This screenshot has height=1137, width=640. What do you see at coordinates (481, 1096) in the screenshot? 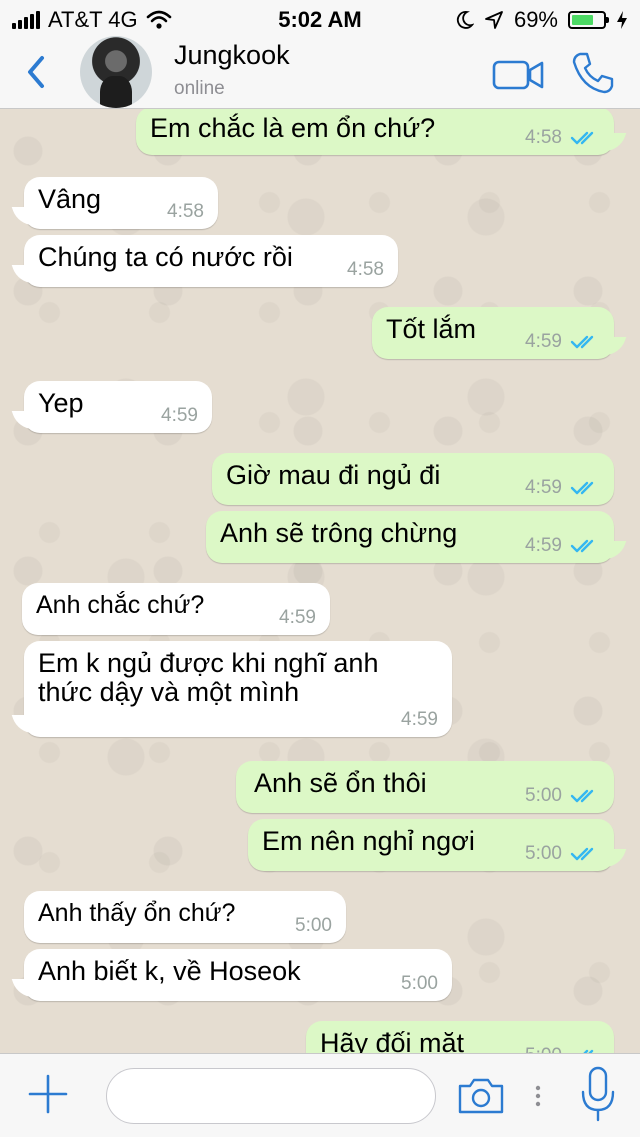
I see `camera-icon` at bounding box center [481, 1096].